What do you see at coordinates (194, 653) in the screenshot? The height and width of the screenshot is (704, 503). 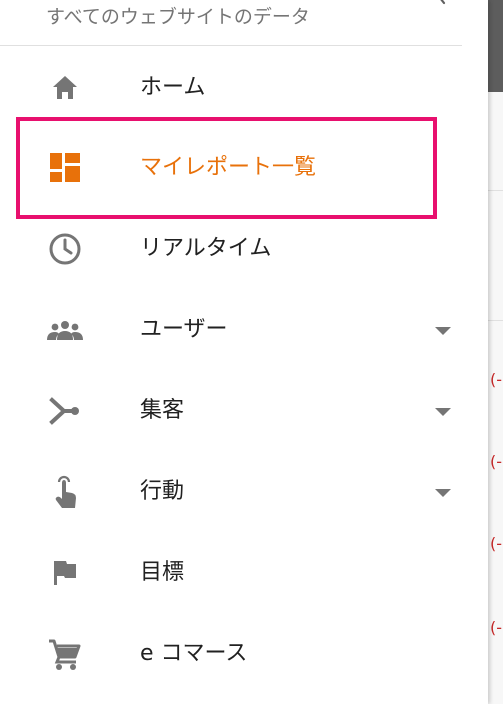 I see `nav-label-ecommerce: e コマース` at bounding box center [194, 653].